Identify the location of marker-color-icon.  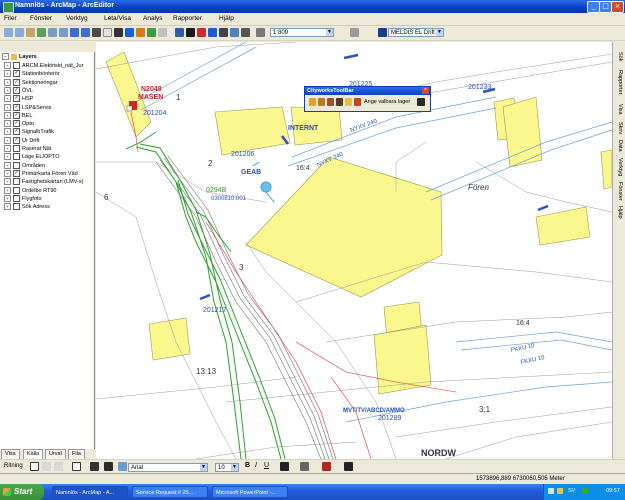
(348, 466).